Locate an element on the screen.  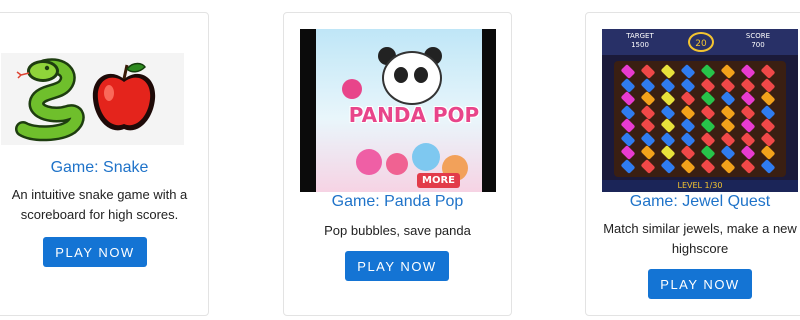
panda-pop-logo: PANDA POP is located at coordinates (414, 115).